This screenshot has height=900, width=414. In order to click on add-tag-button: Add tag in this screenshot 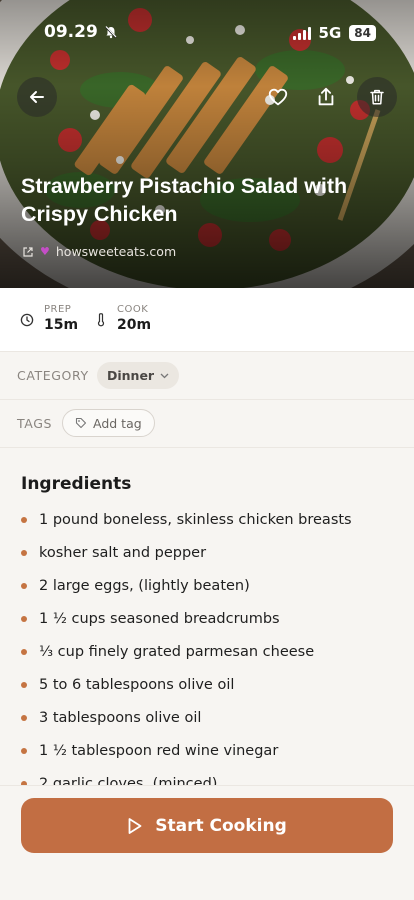, I will do `click(108, 423)`.